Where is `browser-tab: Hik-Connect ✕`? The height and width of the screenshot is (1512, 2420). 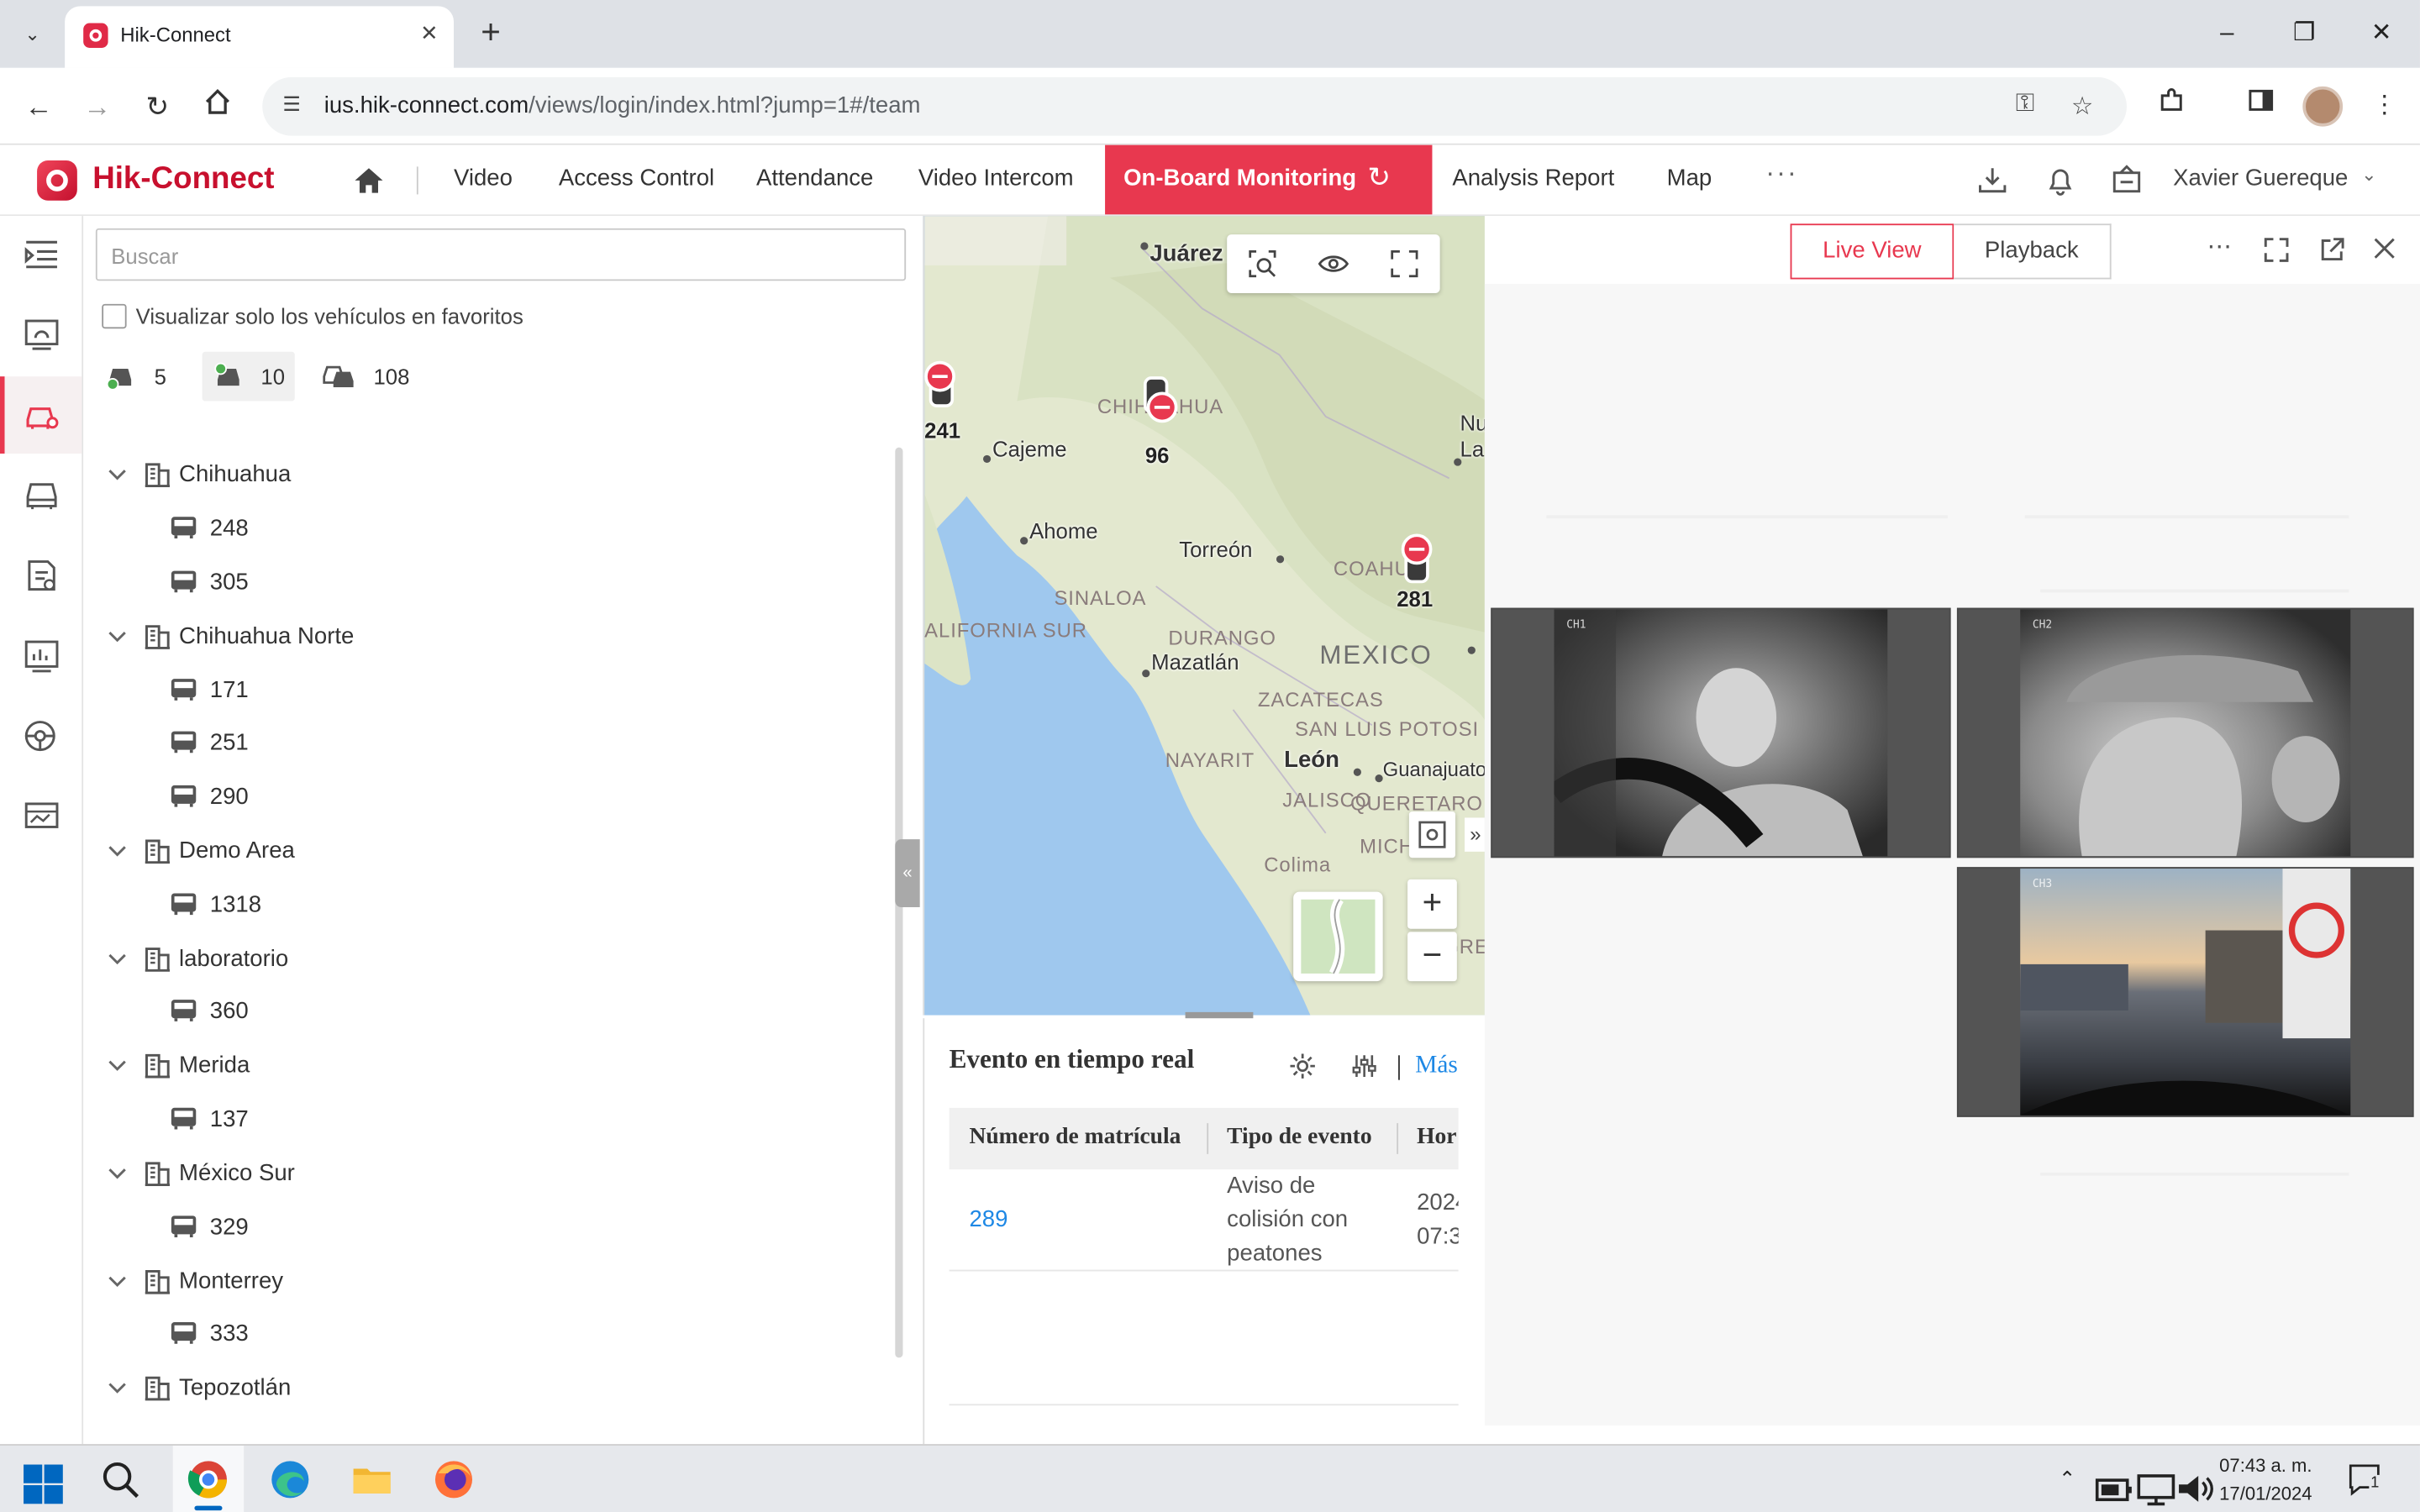 browser-tab: Hik-Connect ✕ is located at coordinates (259, 37).